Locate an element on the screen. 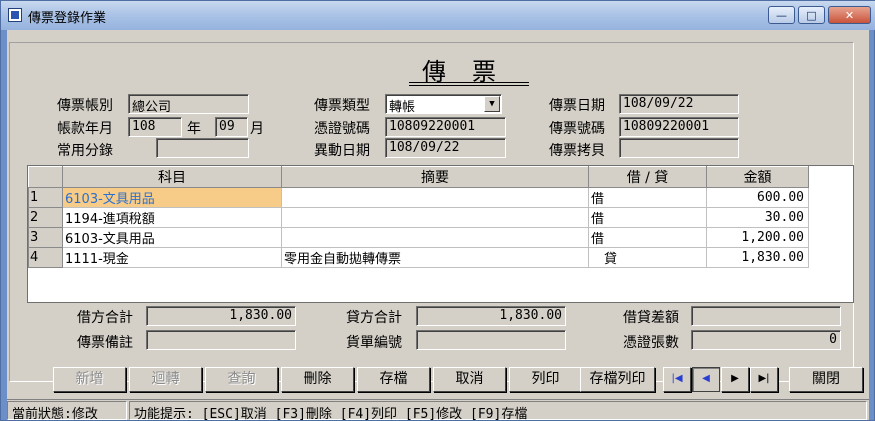 The width and height of the screenshot is (875, 421). minimize-button: — is located at coordinates (781, 15).